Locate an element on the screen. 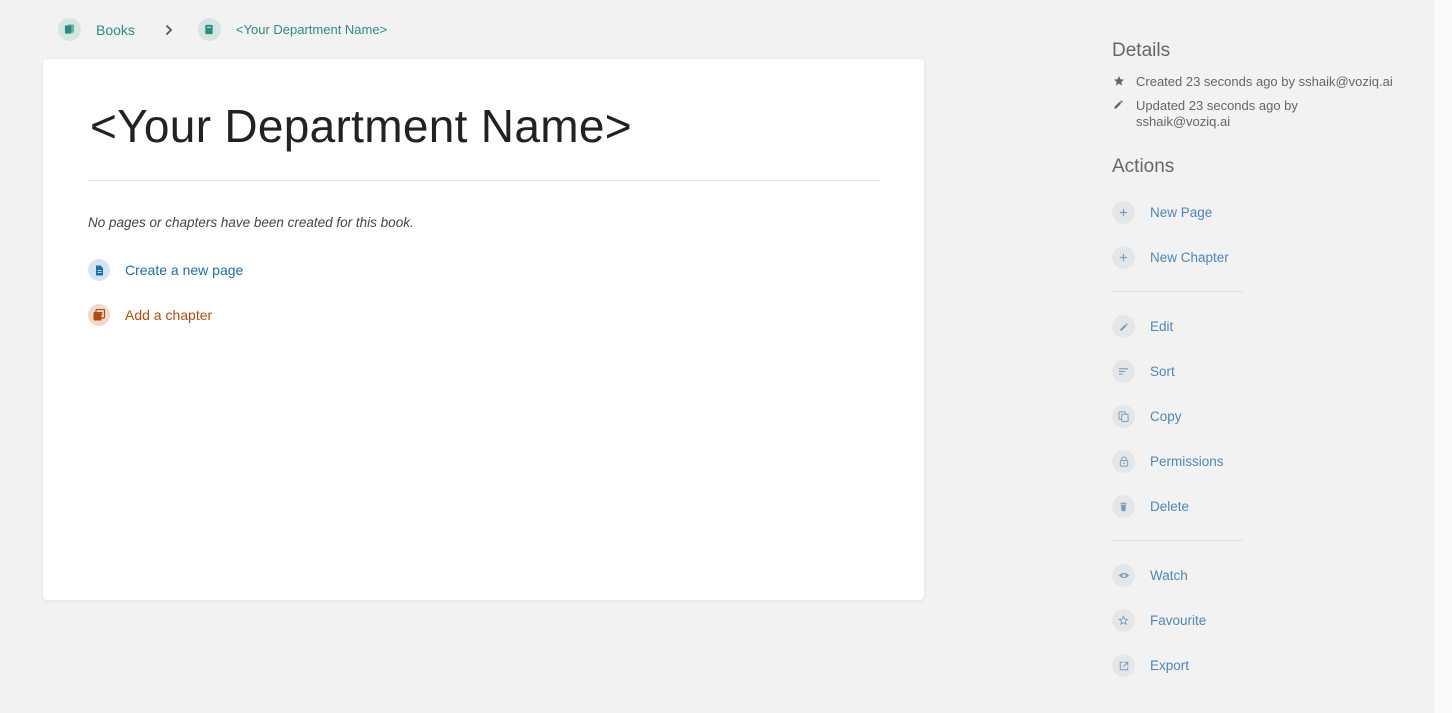  breadcrumb: Books <Your Department Name> is located at coordinates (222, 29).